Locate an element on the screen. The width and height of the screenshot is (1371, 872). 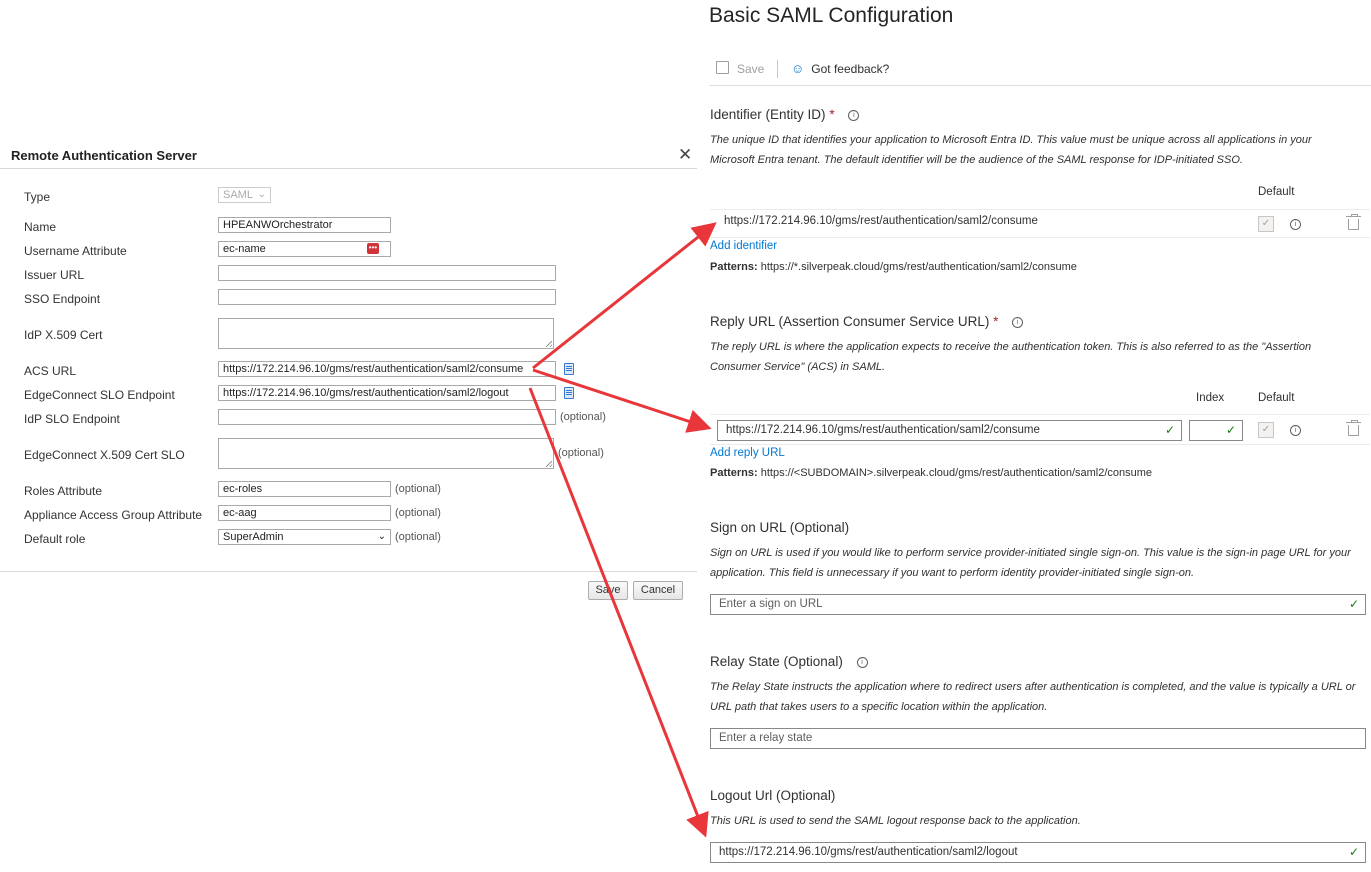
default-role-select: SuperAdmin ⌄ is located at coordinates (304, 537).